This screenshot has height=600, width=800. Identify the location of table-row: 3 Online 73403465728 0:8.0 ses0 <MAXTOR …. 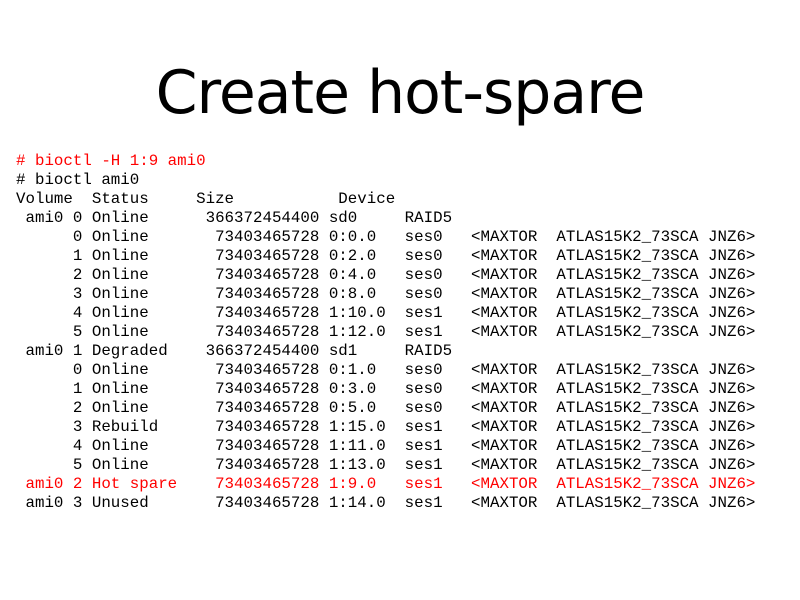
(386, 294).